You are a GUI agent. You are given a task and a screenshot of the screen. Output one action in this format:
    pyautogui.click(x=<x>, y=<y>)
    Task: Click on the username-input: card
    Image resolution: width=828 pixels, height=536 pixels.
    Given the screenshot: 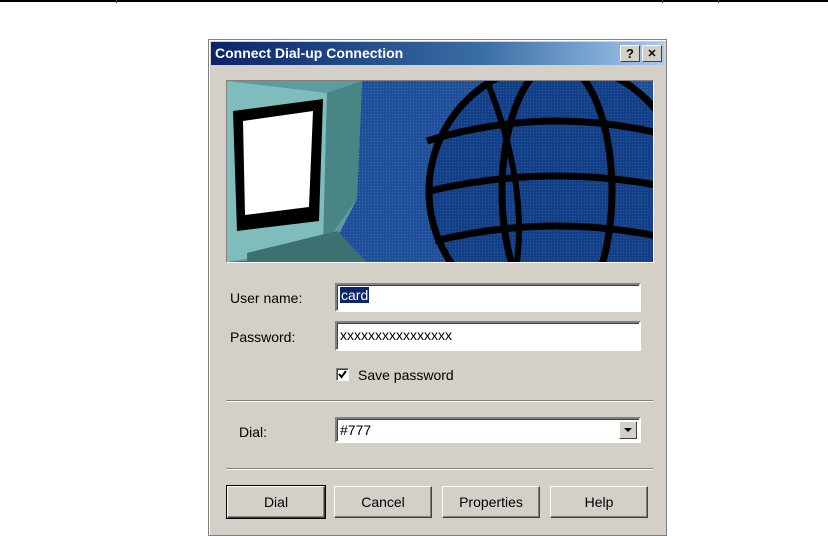 What is the action you would take?
    pyautogui.click(x=488, y=297)
    